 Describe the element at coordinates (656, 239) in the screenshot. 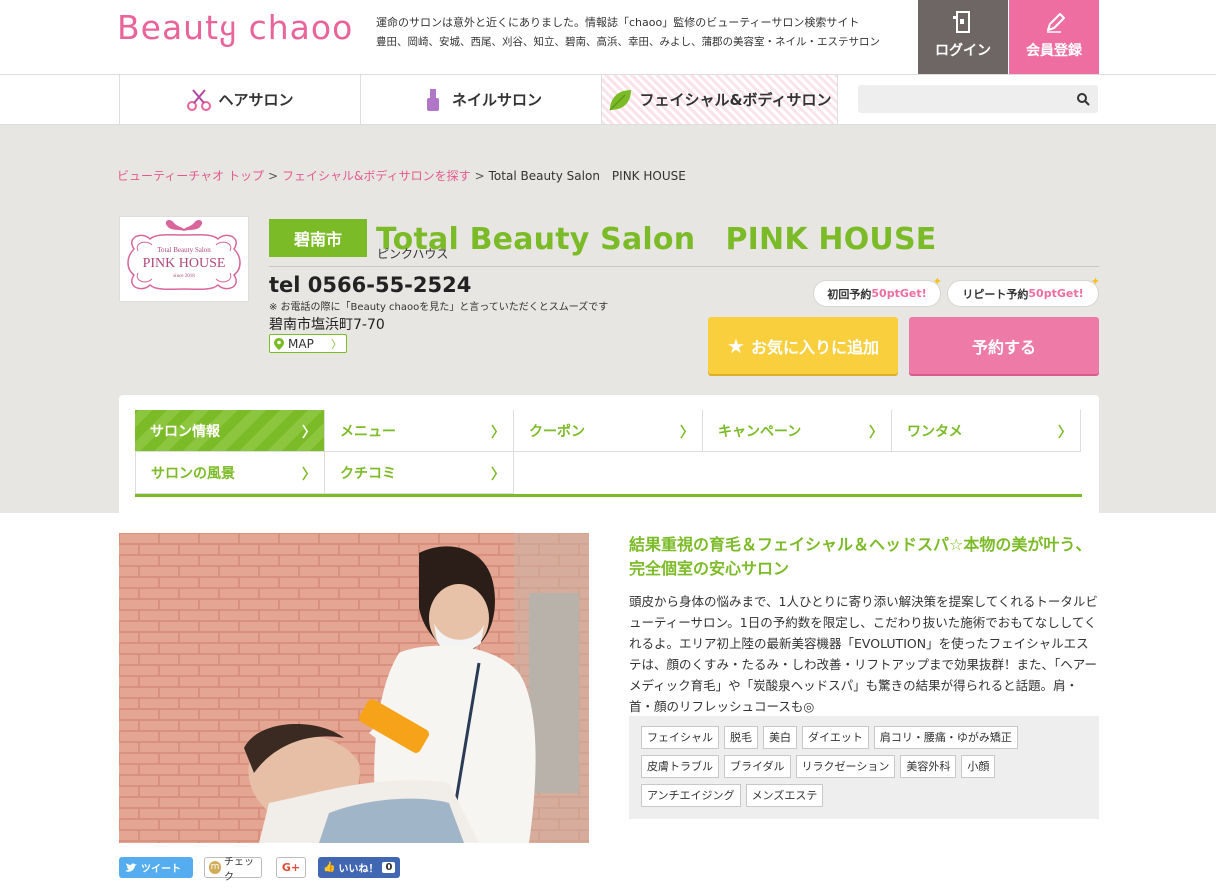

I see `salon-name: Total Beauty Salon PINK HOUSE` at that location.